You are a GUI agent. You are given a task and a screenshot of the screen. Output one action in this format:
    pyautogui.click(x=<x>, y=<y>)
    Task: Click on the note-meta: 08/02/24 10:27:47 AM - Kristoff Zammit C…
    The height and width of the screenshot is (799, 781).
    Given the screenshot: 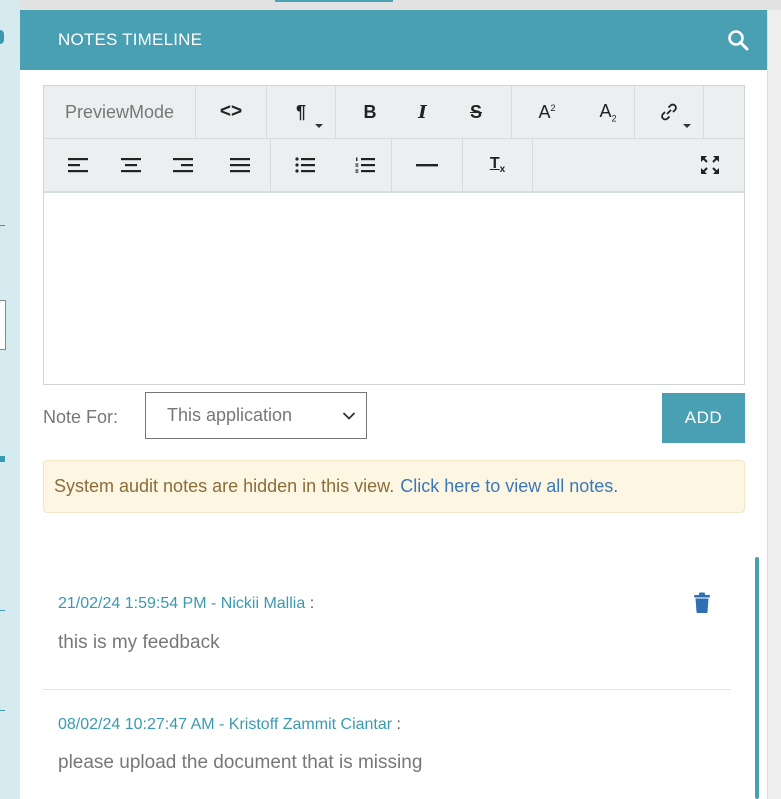 What is the action you would take?
    pyautogui.click(x=229, y=725)
    